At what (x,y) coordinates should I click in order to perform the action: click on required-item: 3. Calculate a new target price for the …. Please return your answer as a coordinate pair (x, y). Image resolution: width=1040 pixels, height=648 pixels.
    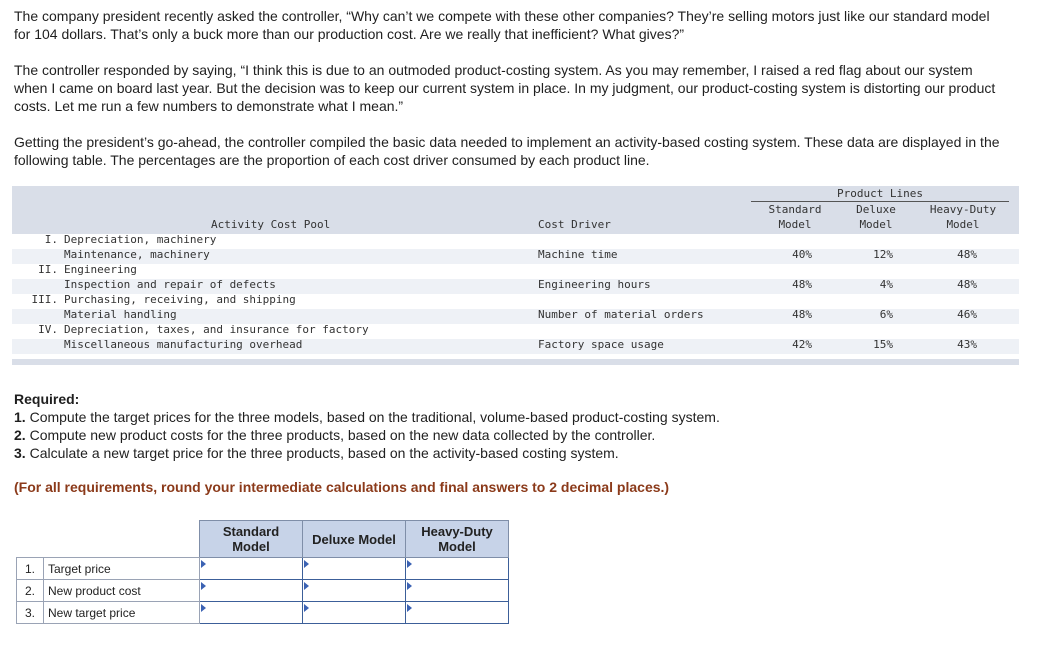
    Looking at the image, I should click on (316, 453).